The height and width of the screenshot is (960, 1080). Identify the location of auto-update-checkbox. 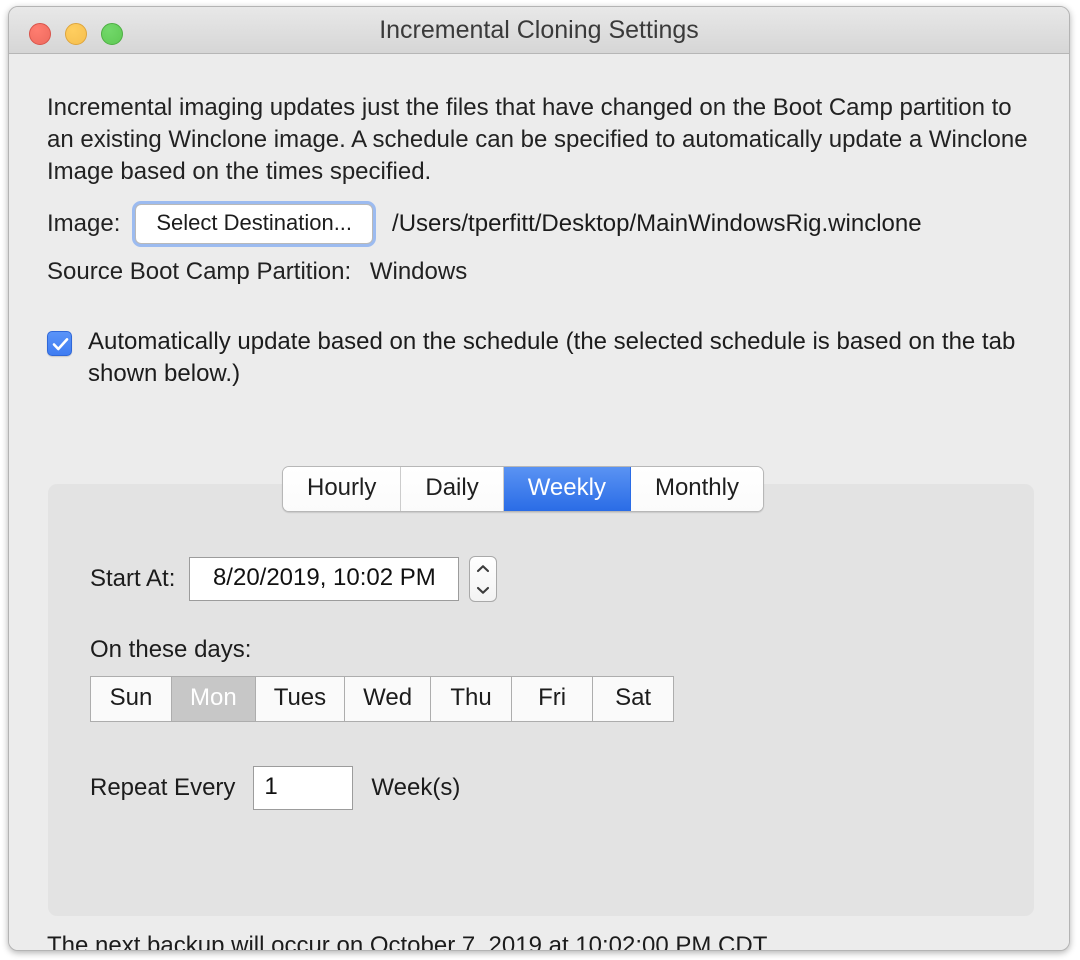
(59, 343).